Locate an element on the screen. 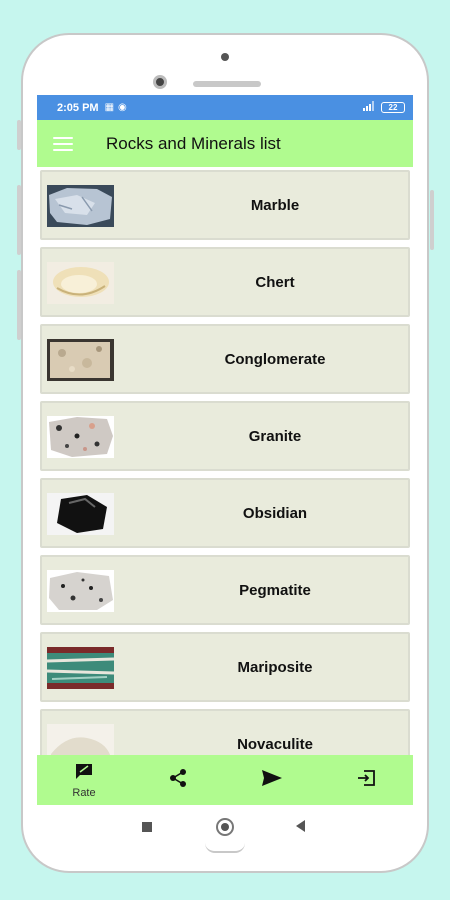 The height and width of the screenshot is (900, 450). item-label: Pegmatite is located at coordinates (275, 590).